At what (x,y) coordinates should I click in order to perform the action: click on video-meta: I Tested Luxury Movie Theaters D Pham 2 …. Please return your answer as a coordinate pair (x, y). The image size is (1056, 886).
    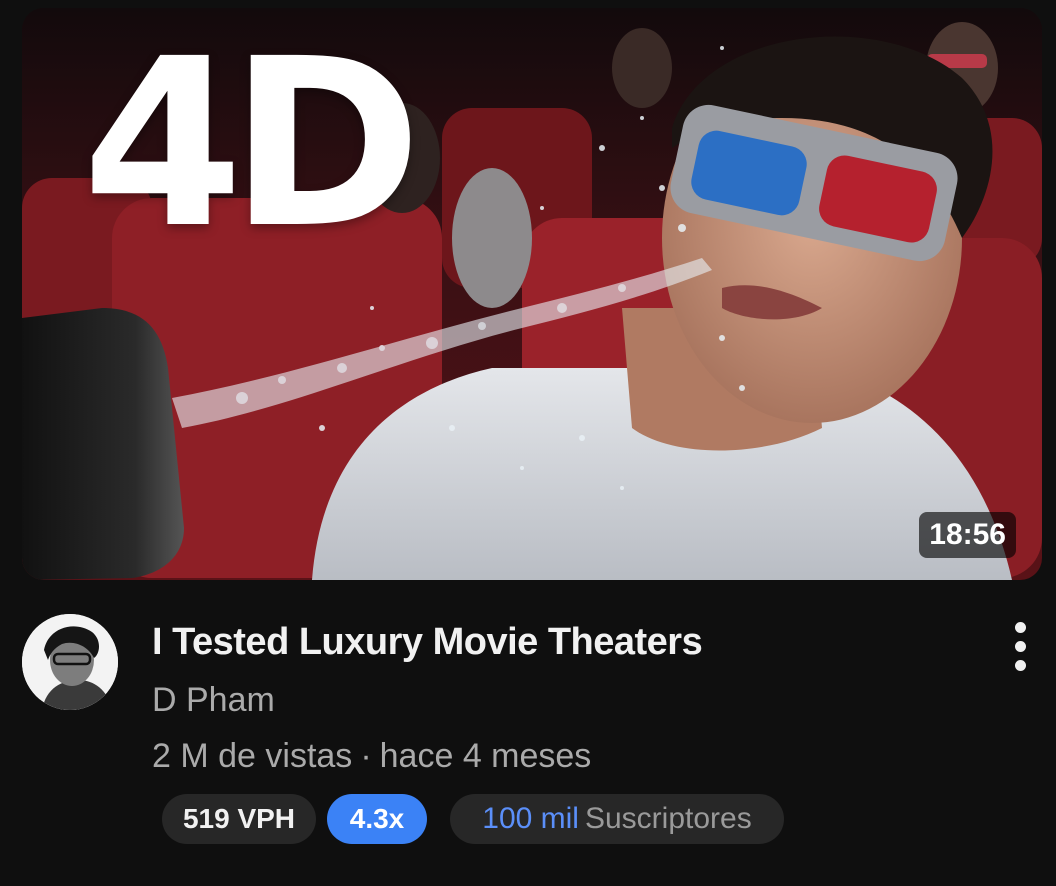
    Looking at the image, I should click on (562, 697).